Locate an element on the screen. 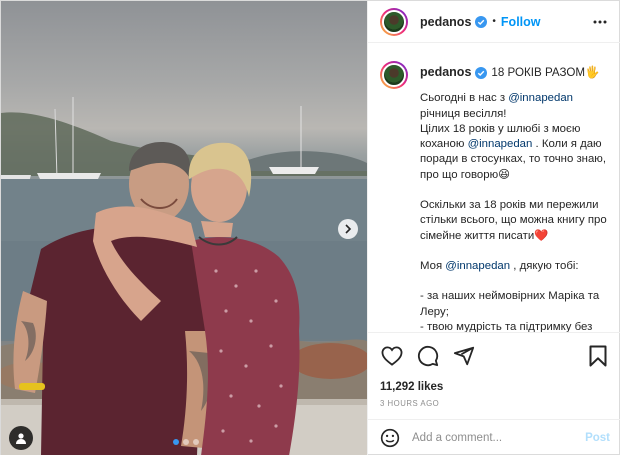 This screenshot has width=620, height=455. likes-count: 11,292 likes is located at coordinates (495, 387).